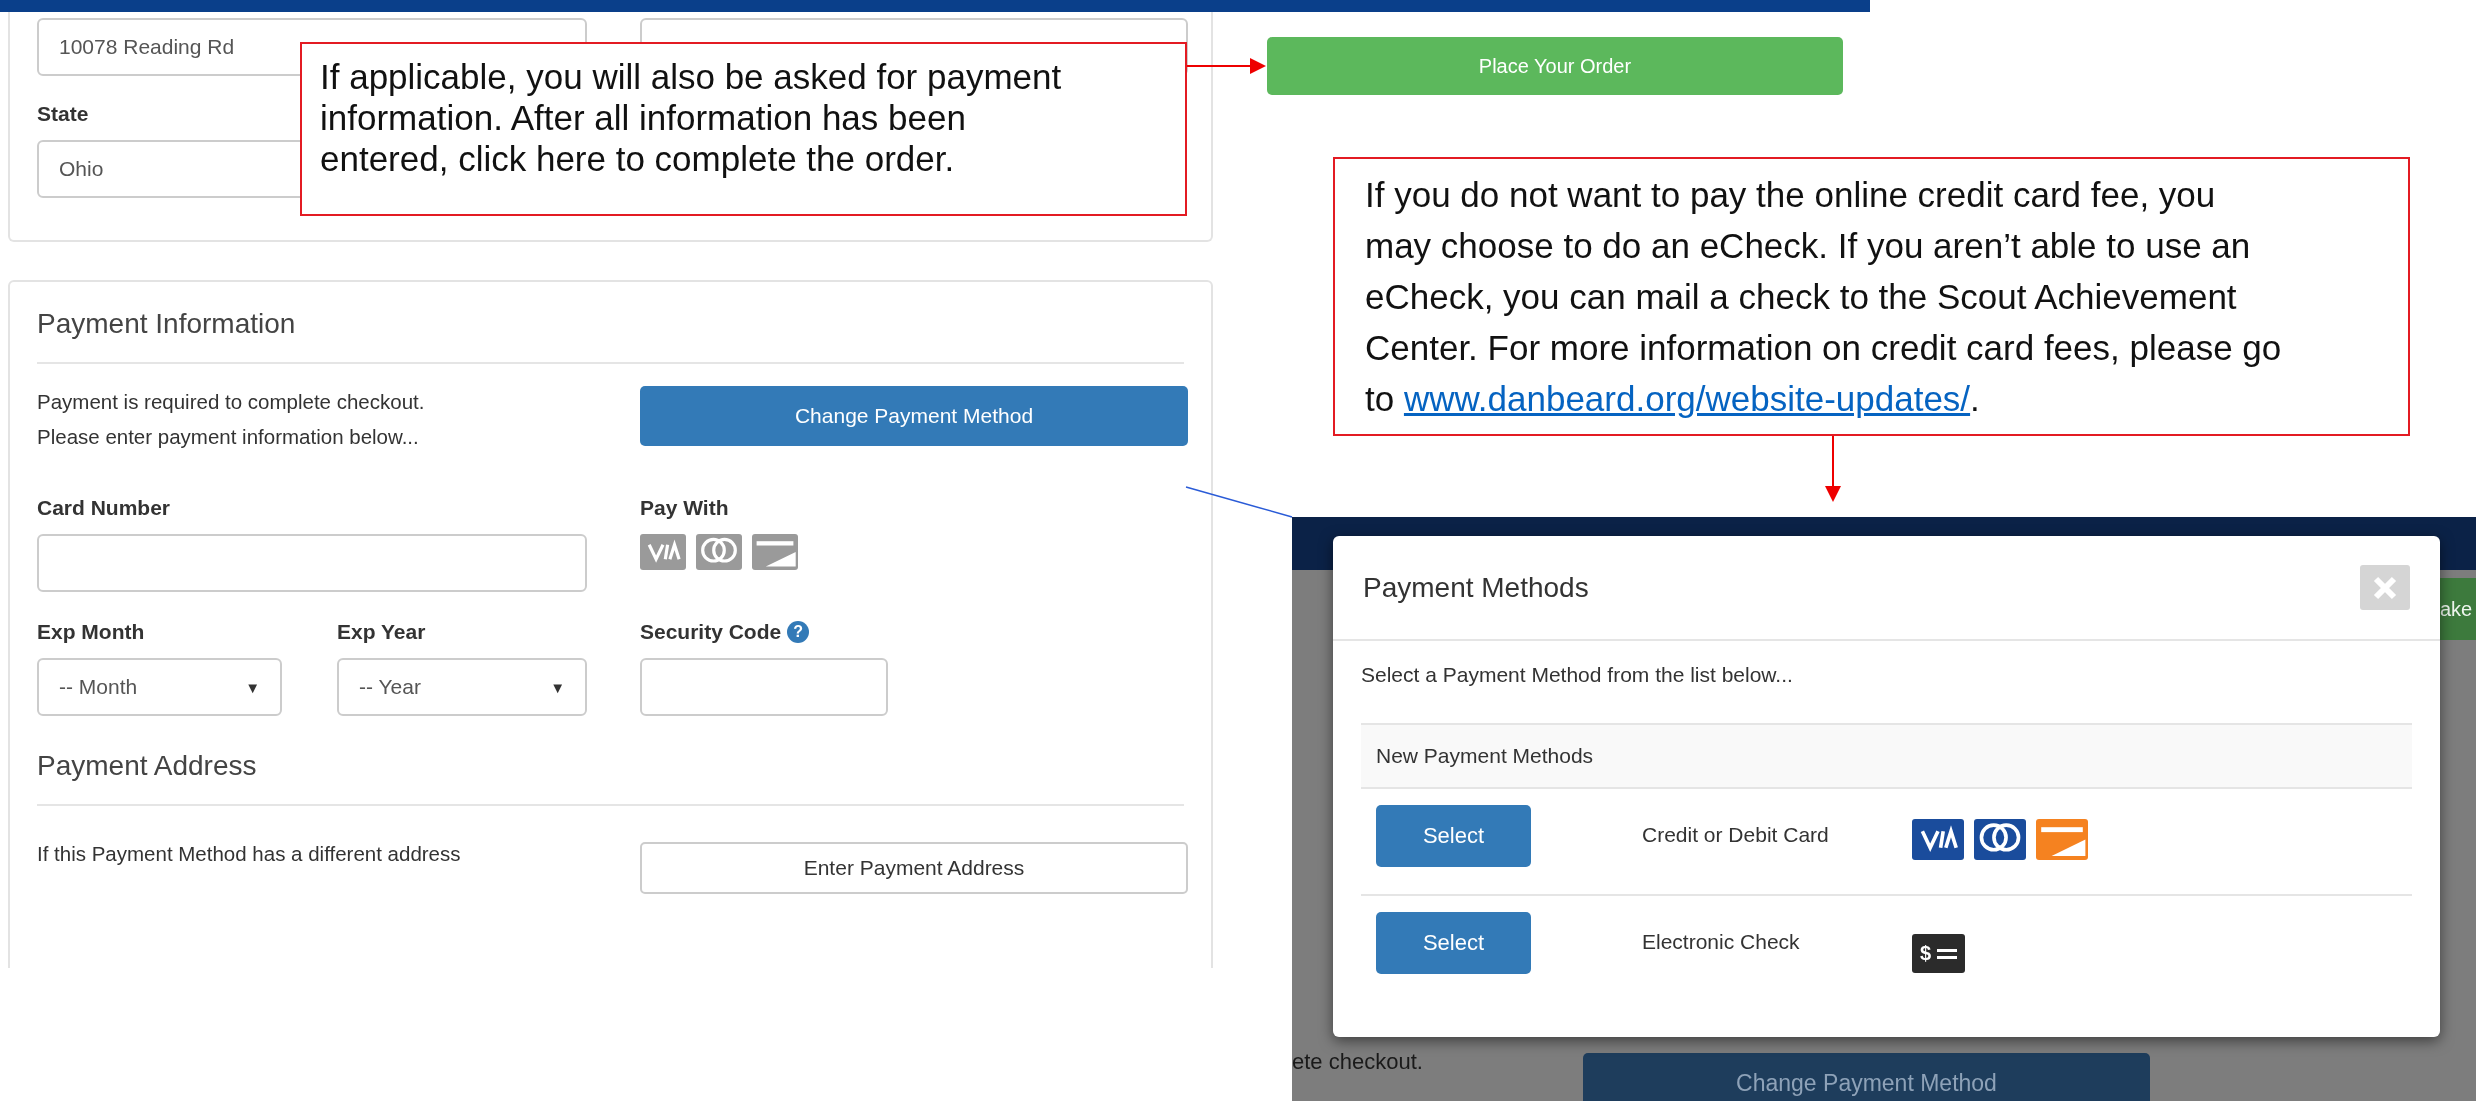 Image resolution: width=2476 pixels, height=1101 pixels. What do you see at coordinates (98, 687) in the screenshot?
I see `dropdown-value: -- Month` at bounding box center [98, 687].